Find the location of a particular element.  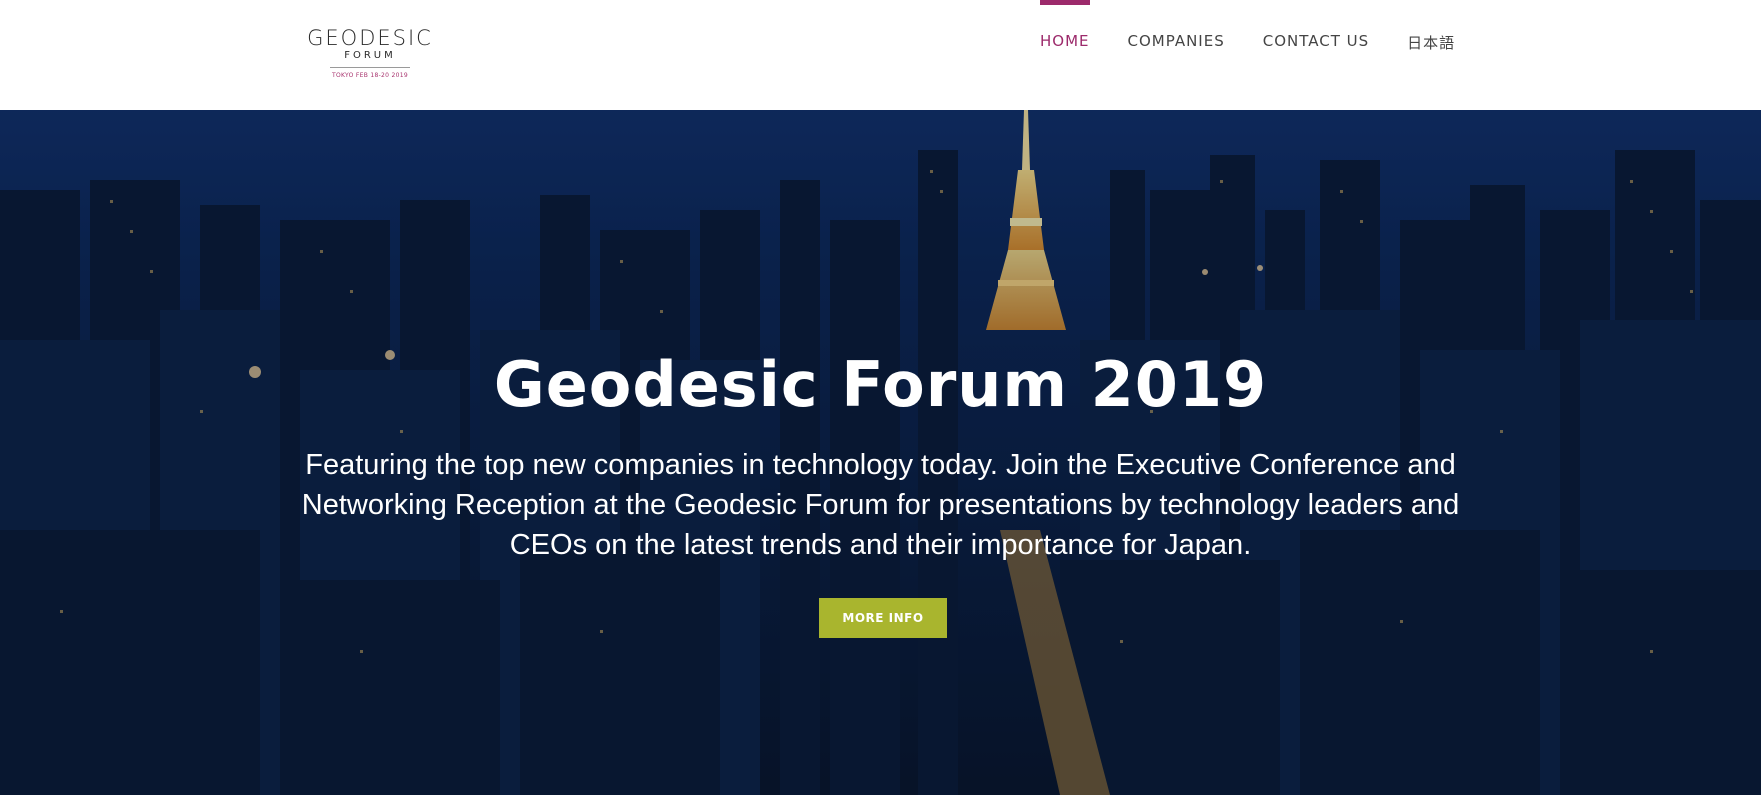

logo: GEODESIC FORUM TOKYO FEB 18-20 2019 is located at coordinates (370, 56).